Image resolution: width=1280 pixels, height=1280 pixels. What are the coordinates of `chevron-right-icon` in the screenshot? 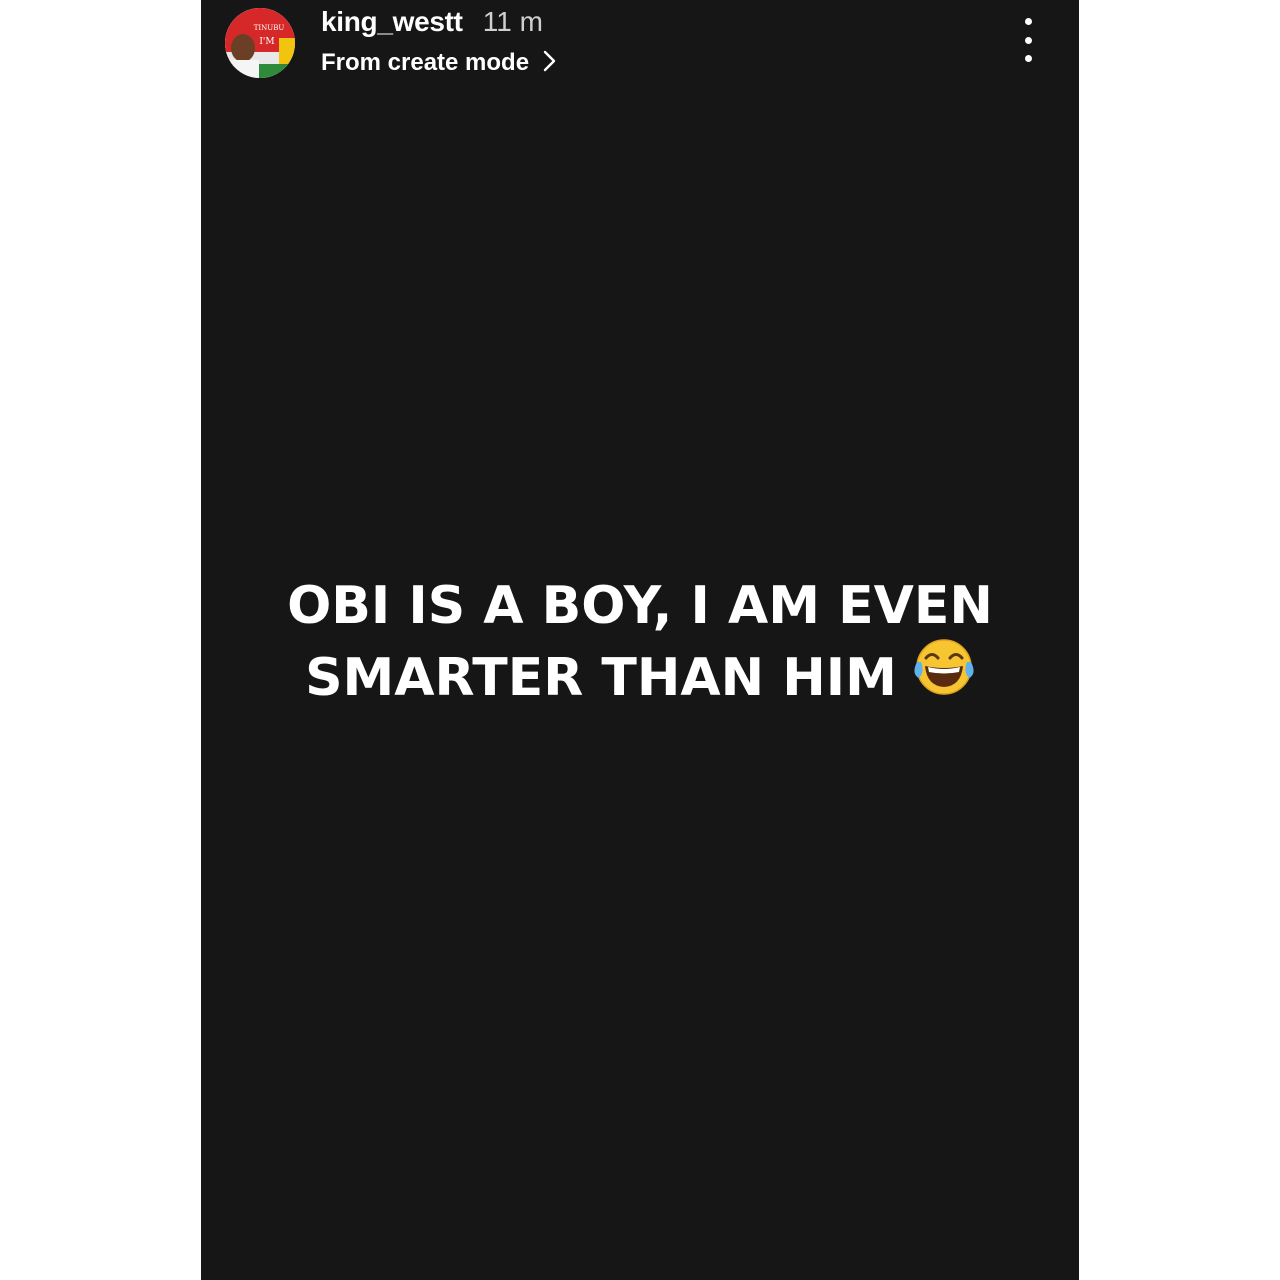 It's located at (550, 63).